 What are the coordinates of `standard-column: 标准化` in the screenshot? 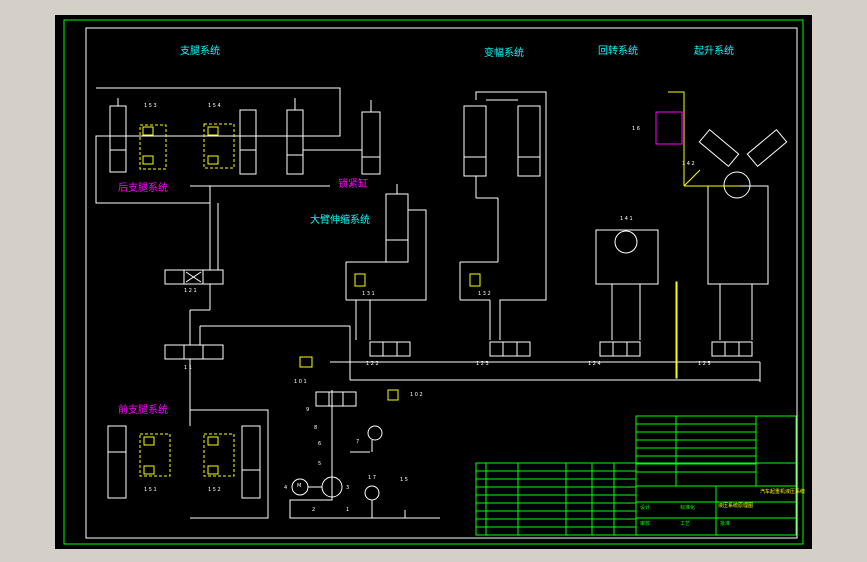 It's located at (688, 508).